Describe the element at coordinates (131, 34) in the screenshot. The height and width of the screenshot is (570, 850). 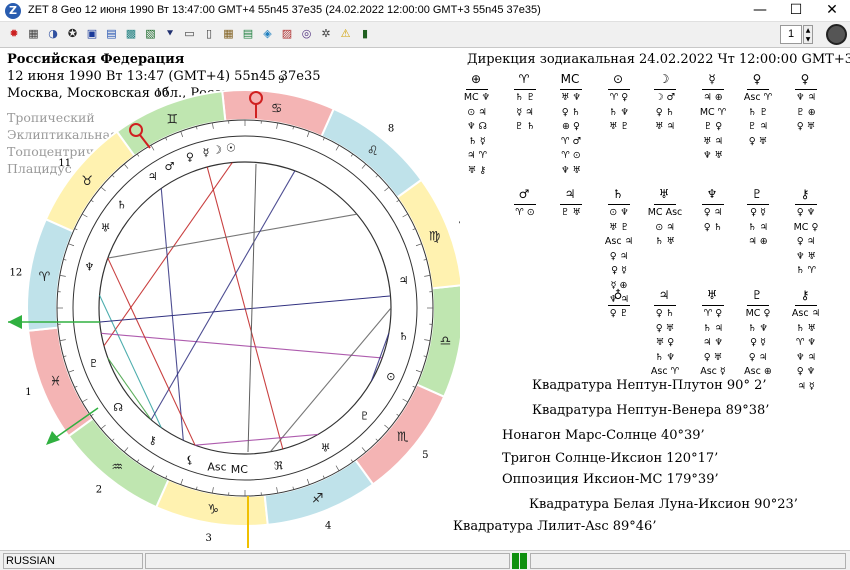
I see `image-icon: ▩` at that location.